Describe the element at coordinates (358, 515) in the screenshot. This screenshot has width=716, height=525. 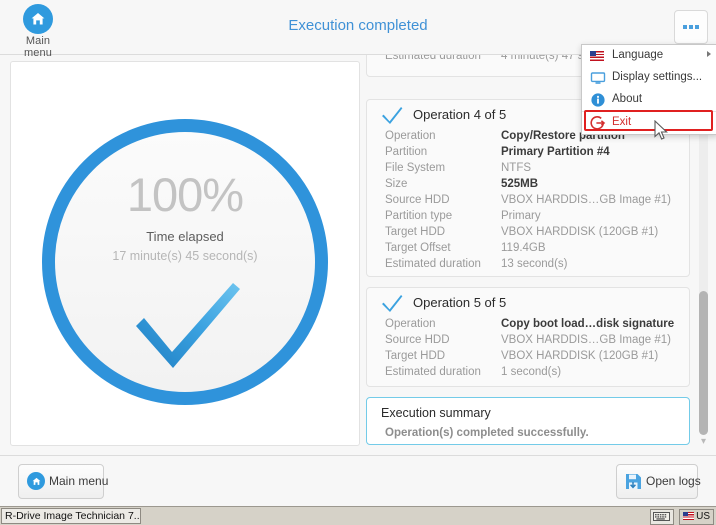
I see `taskbar: R-Drive Image Technician 7.... US` at that location.